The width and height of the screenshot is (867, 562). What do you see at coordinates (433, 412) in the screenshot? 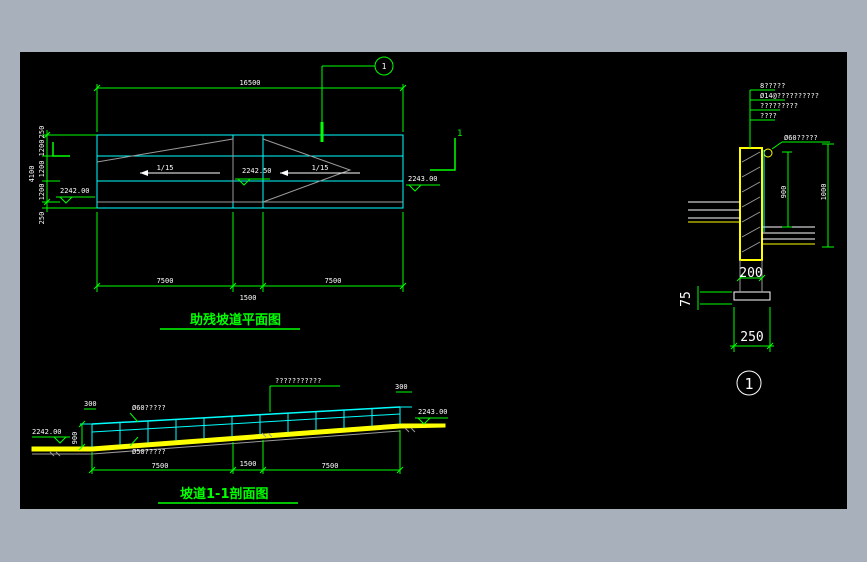
I see `section-level-right: 2243.00` at bounding box center [433, 412].